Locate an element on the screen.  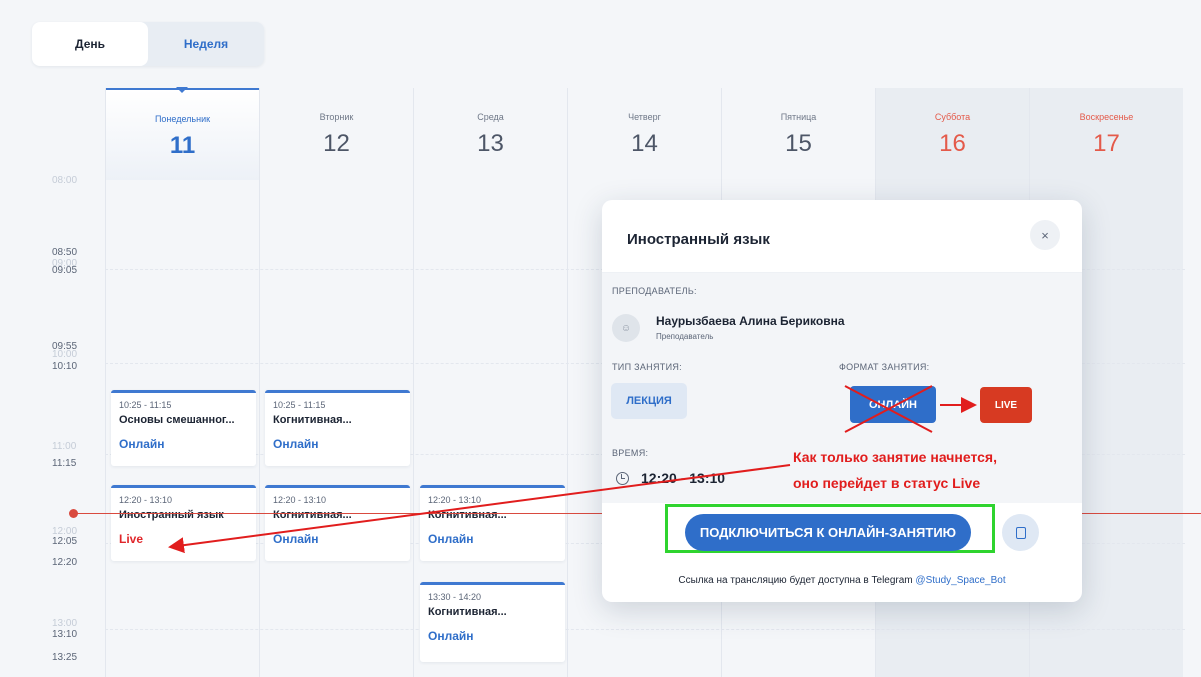
day-header: Понедельник 11 is located at coordinates (182, 133).